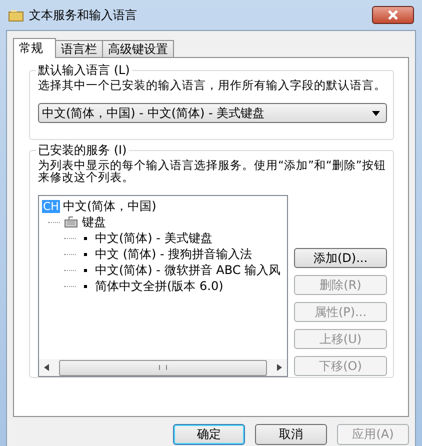 The height and width of the screenshot is (446, 422). Describe the element at coordinates (163, 238) in the screenshot. I see `tree-item: 中文(简体) - 美式键盘` at that location.